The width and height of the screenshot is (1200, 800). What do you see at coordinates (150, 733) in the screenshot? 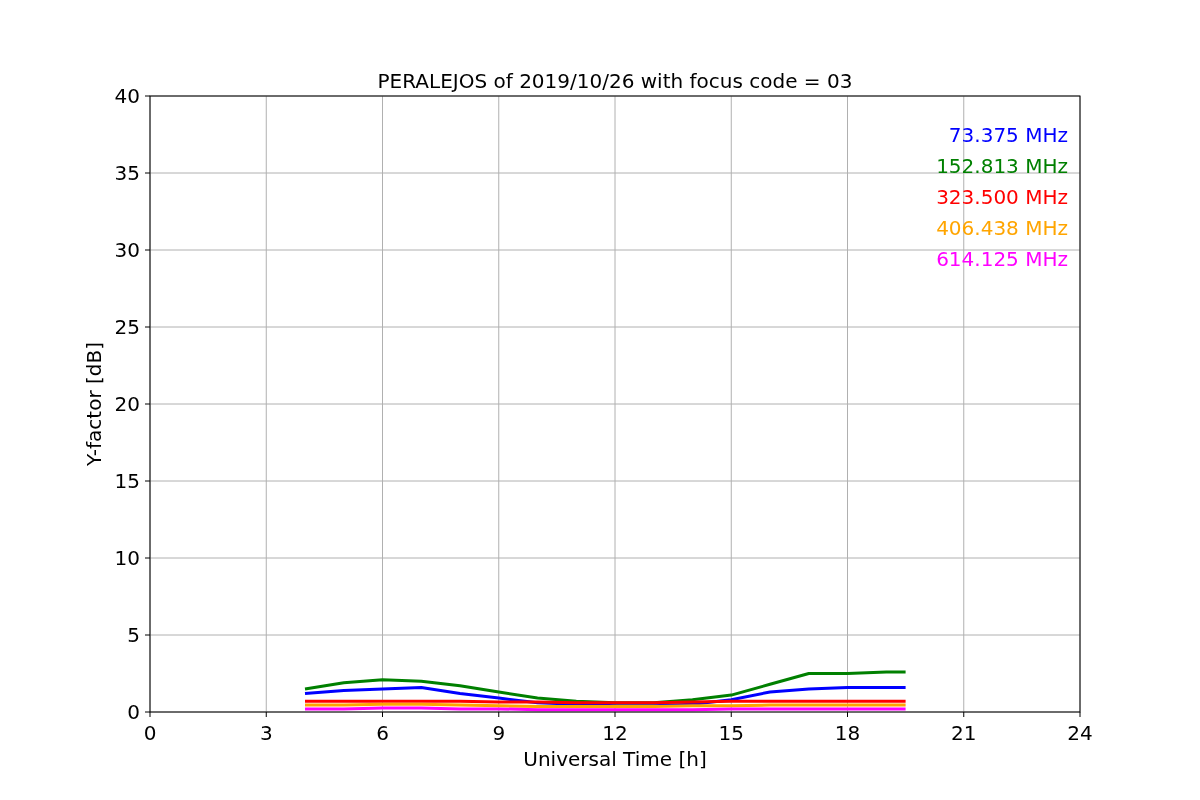
I see `x-tick-label: 0` at bounding box center [150, 733].